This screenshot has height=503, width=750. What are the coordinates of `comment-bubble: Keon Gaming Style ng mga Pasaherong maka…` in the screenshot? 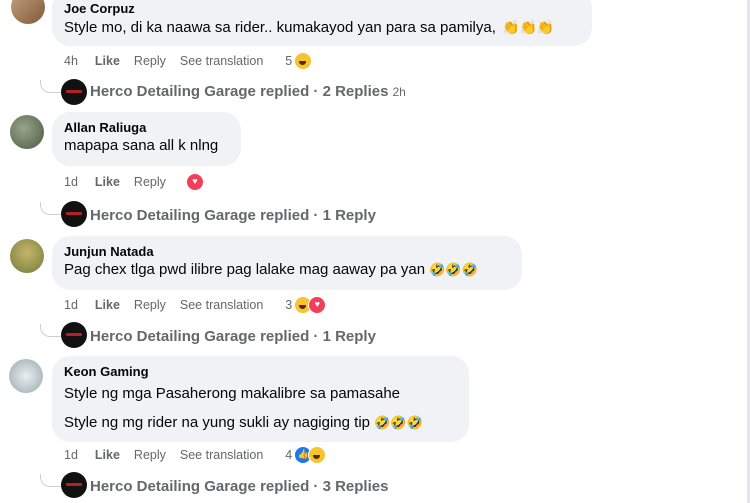 It's located at (260, 399).